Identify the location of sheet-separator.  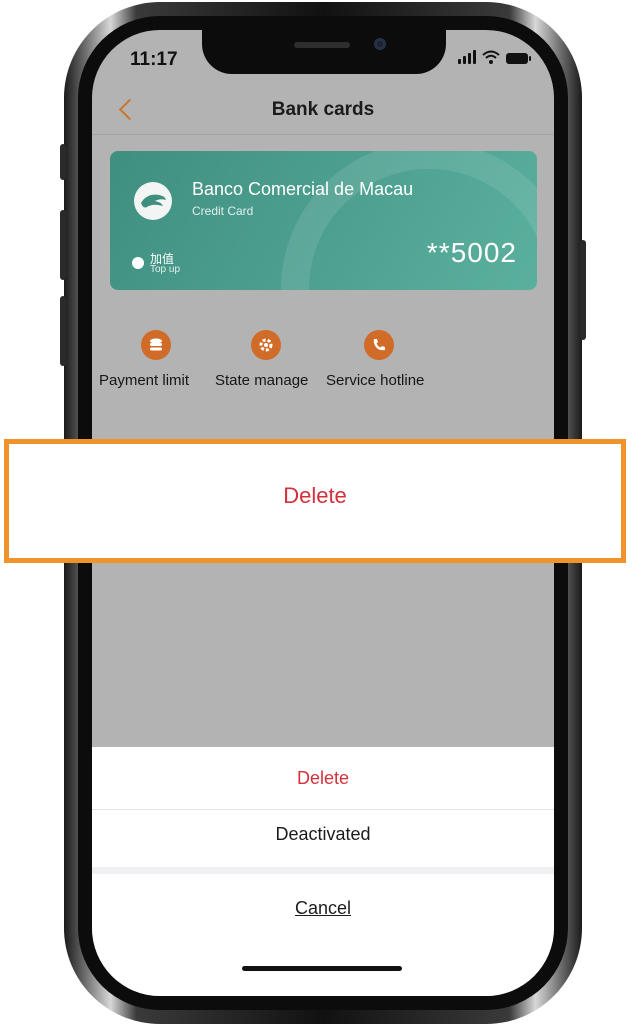
(323, 870).